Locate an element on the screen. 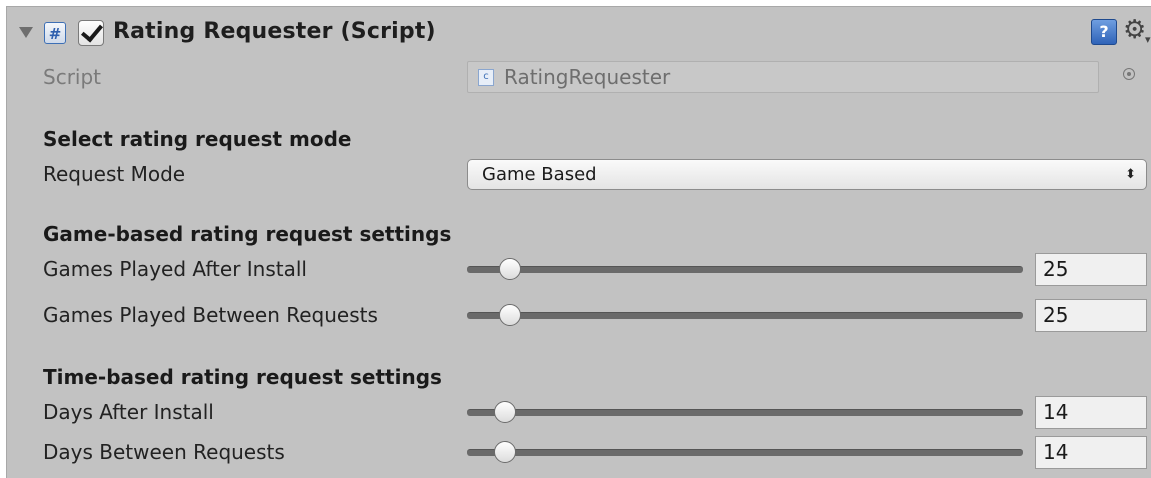 The height and width of the screenshot is (478, 1151). days-between-requests-slider-track is located at coordinates (745, 452).